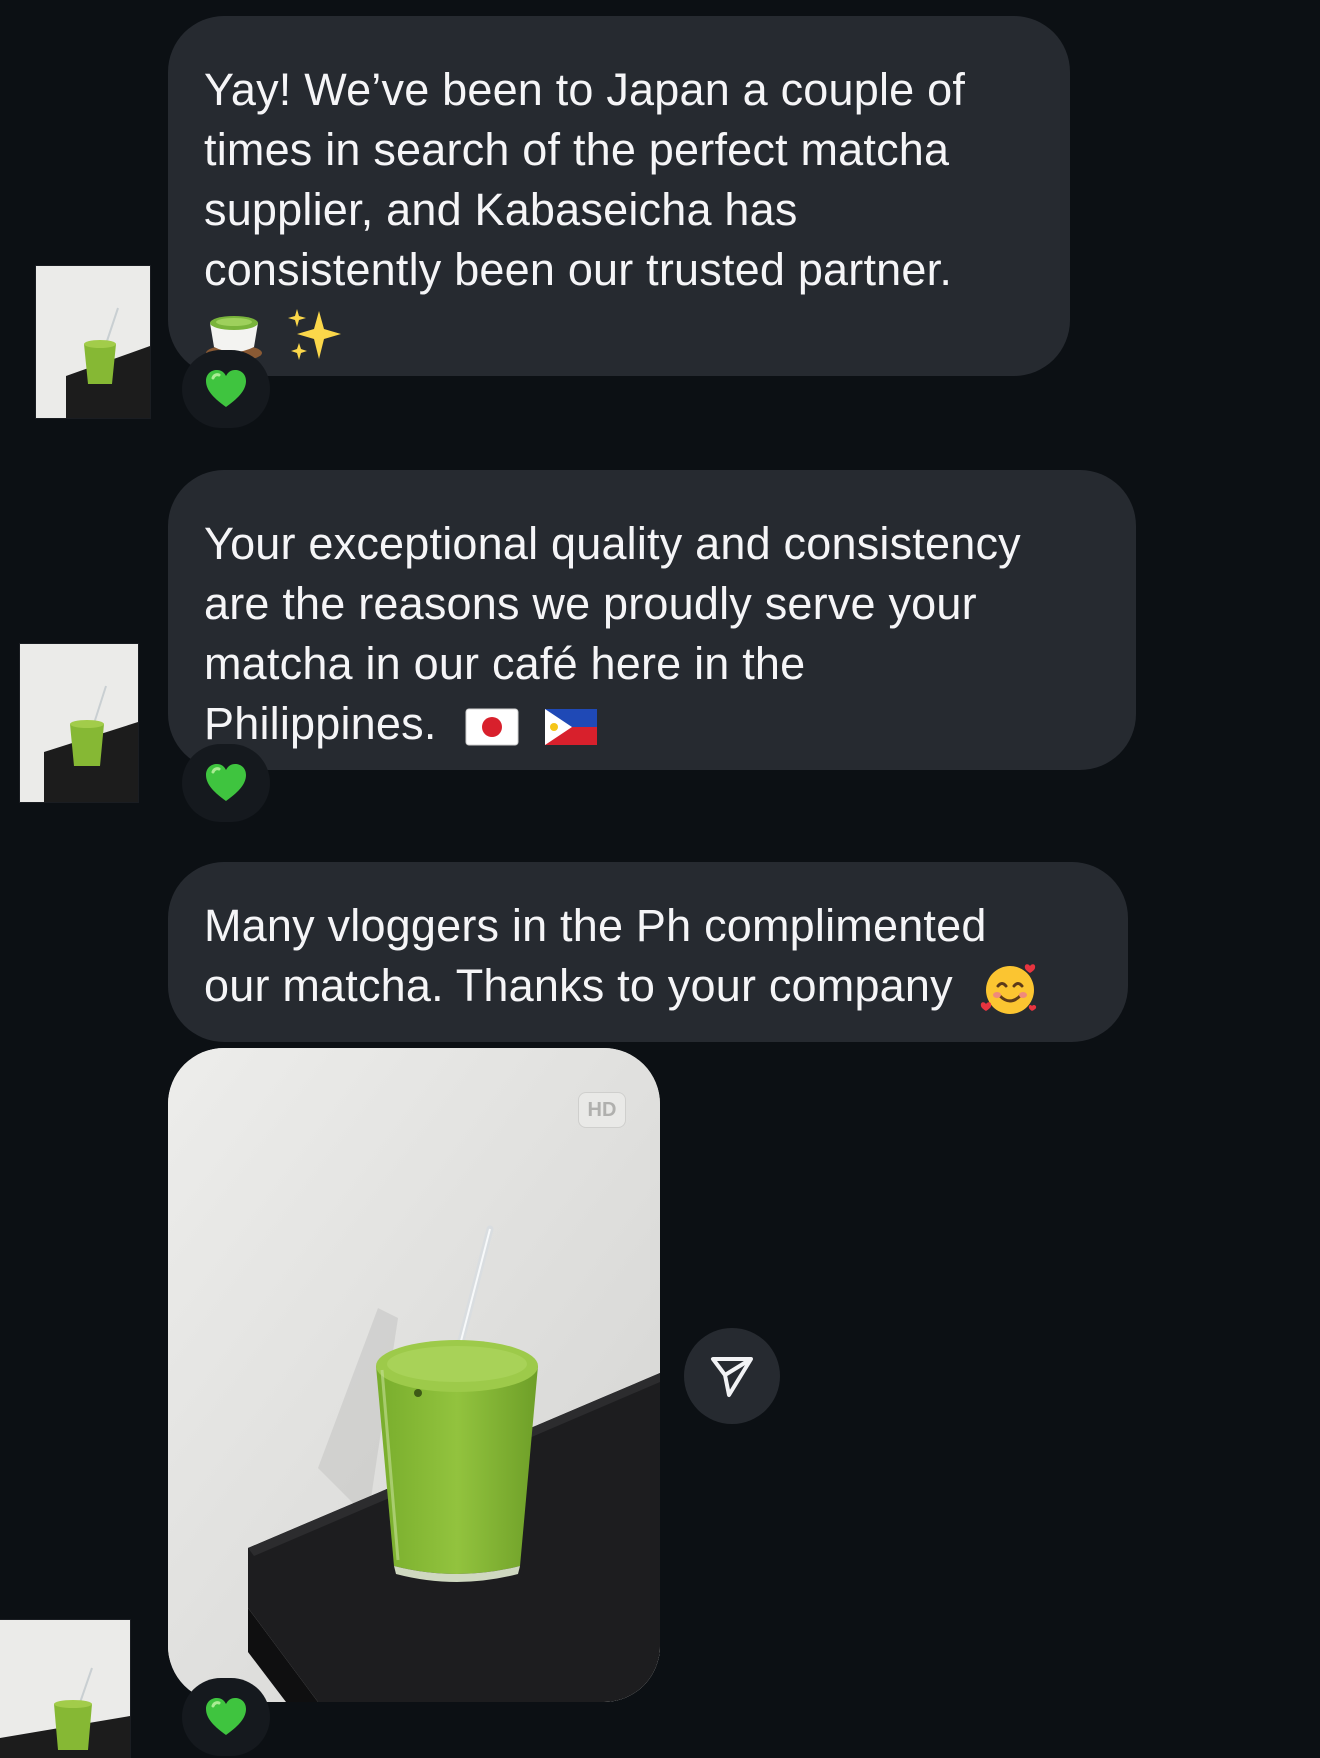  I want to click on message-line: supplier, and Kabaseicha has, so click(501, 209).